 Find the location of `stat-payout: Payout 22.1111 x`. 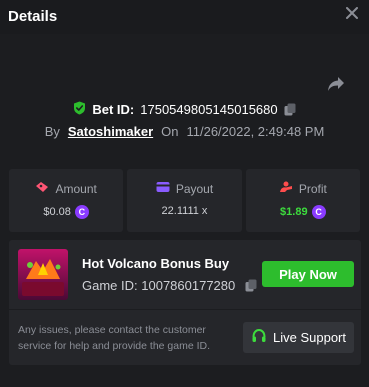

stat-payout: Payout 22.1111 x is located at coordinates (184, 200).